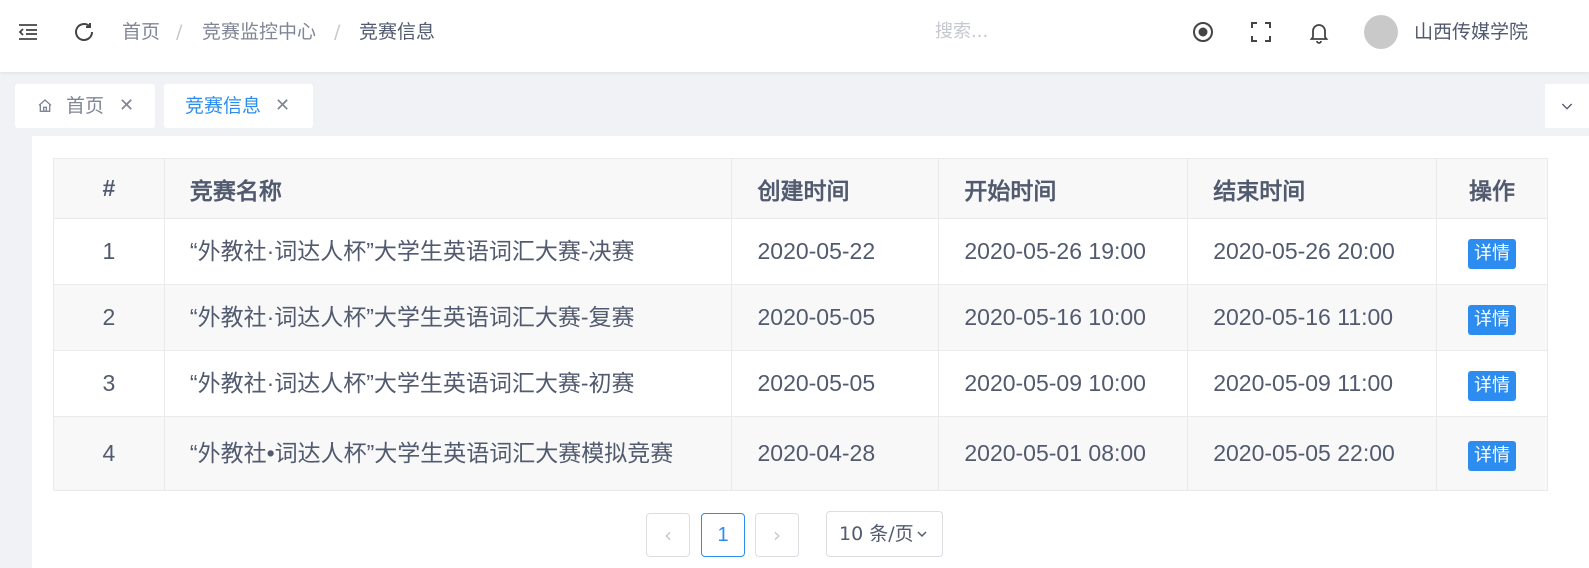 This screenshot has width=1589, height=568. I want to click on fullscreen-icon, so click(1261, 32).